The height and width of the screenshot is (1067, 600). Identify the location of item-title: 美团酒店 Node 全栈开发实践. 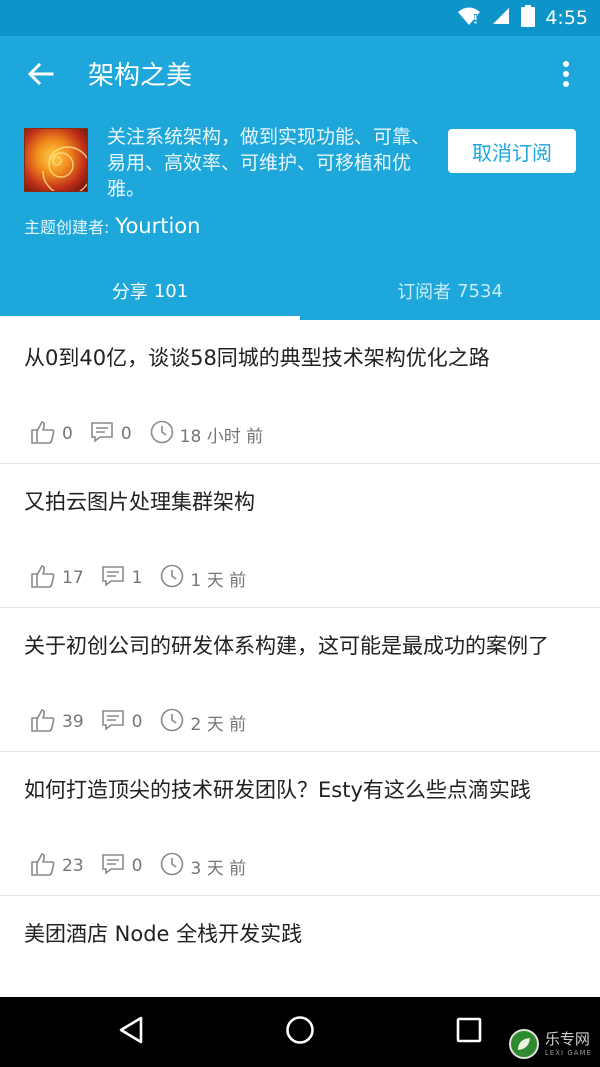
(300, 934).